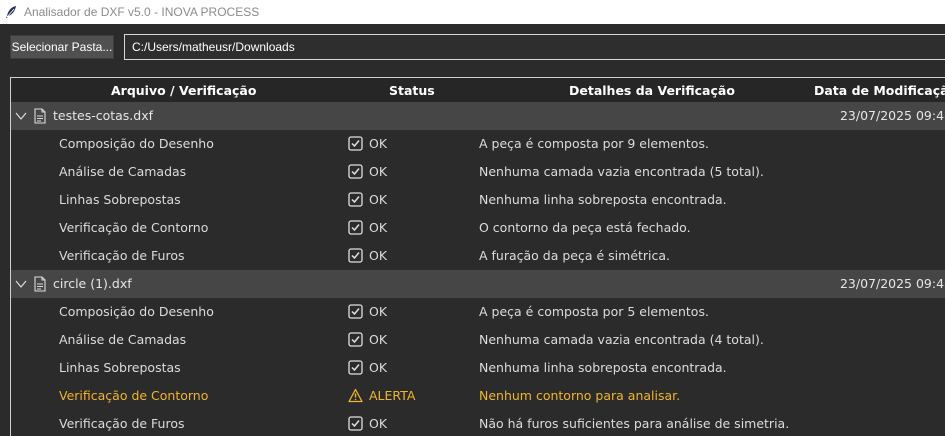 Image resolution: width=945 pixels, height=436 pixels. I want to click on check-details: A peça é composta por 9 elementos., so click(594, 143).